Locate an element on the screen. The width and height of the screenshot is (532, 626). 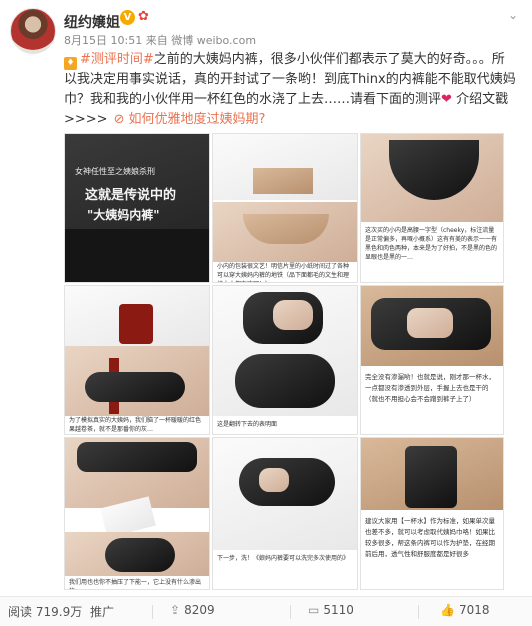
share-count: 8209 is located at coordinates (199, 610).